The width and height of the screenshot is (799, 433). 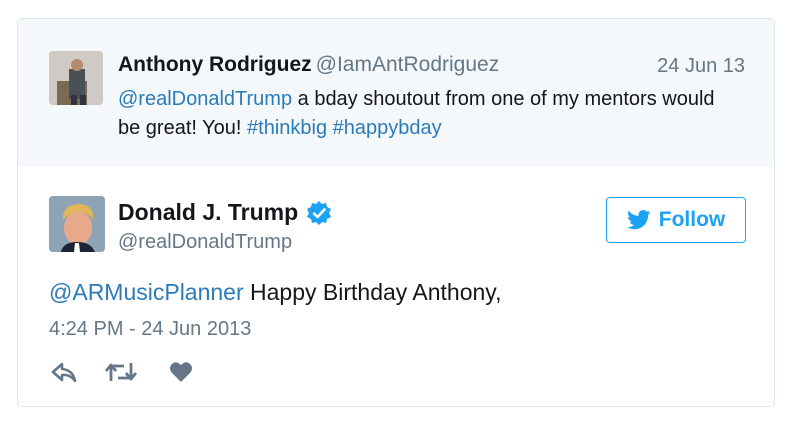 What do you see at coordinates (287, 128) in the screenshot?
I see `hashtag-thinkbig-link: #thinkbig` at bounding box center [287, 128].